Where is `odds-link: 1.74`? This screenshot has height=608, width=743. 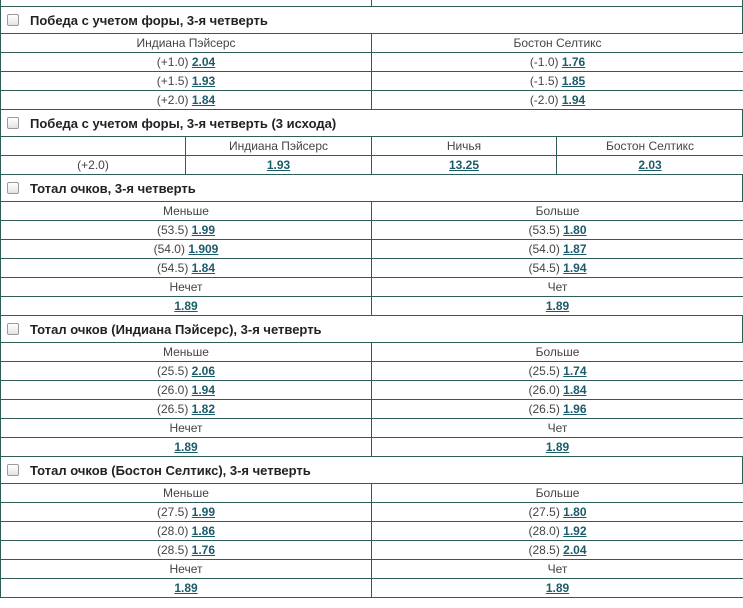
odds-link: 1.74 is located at coordinates (574, 371).